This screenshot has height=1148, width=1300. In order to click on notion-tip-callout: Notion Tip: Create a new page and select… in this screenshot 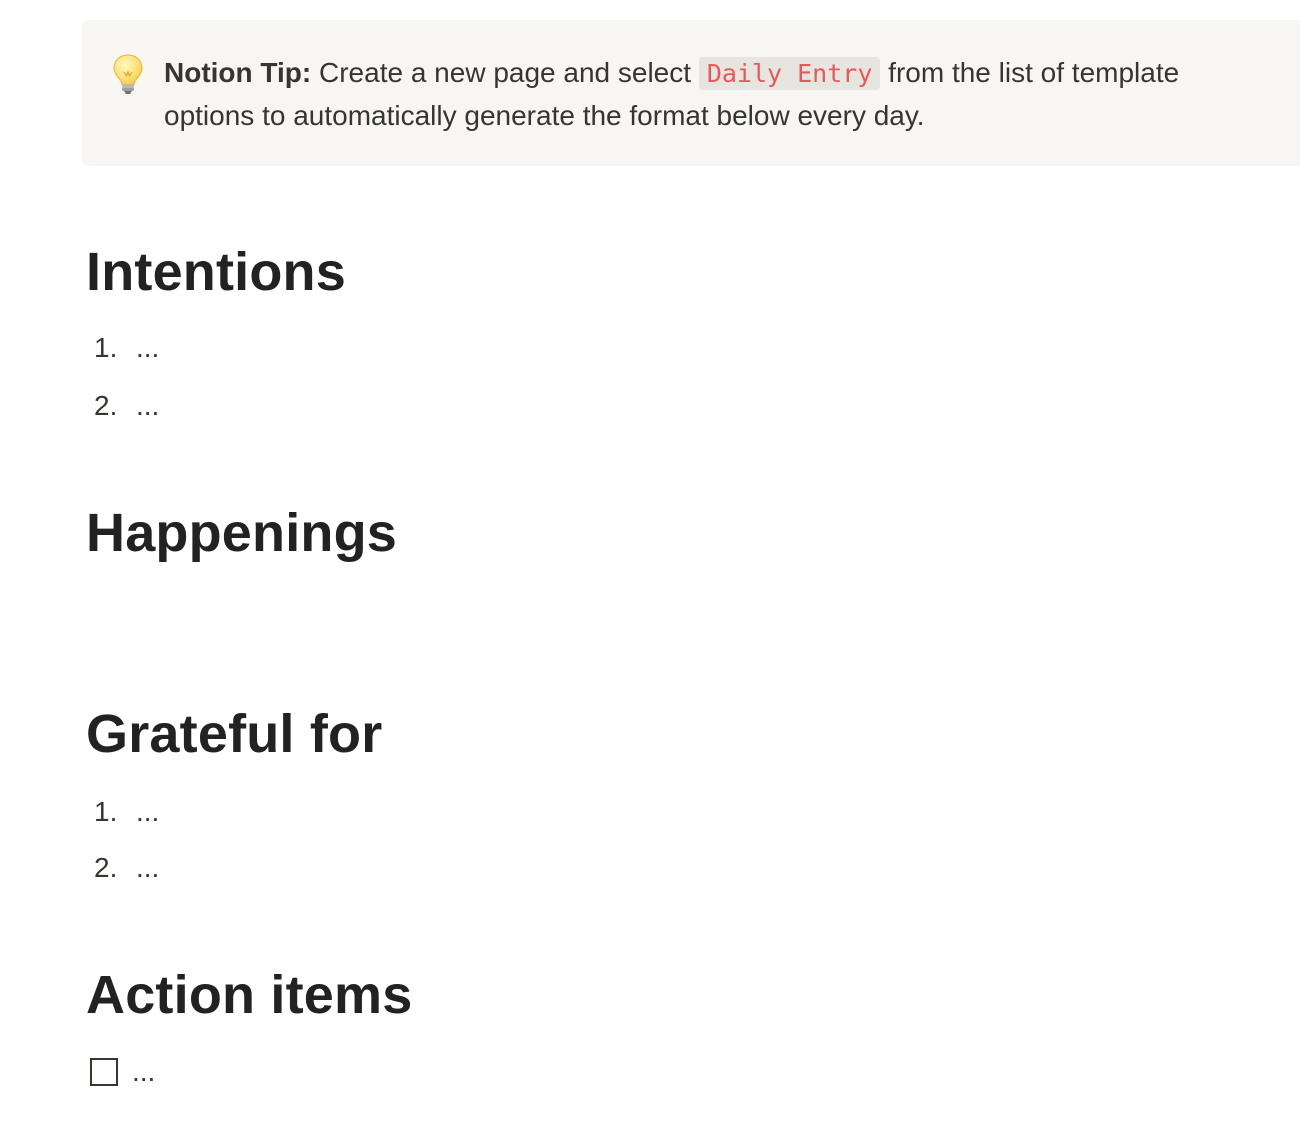, I will do `click(691, 93)`.